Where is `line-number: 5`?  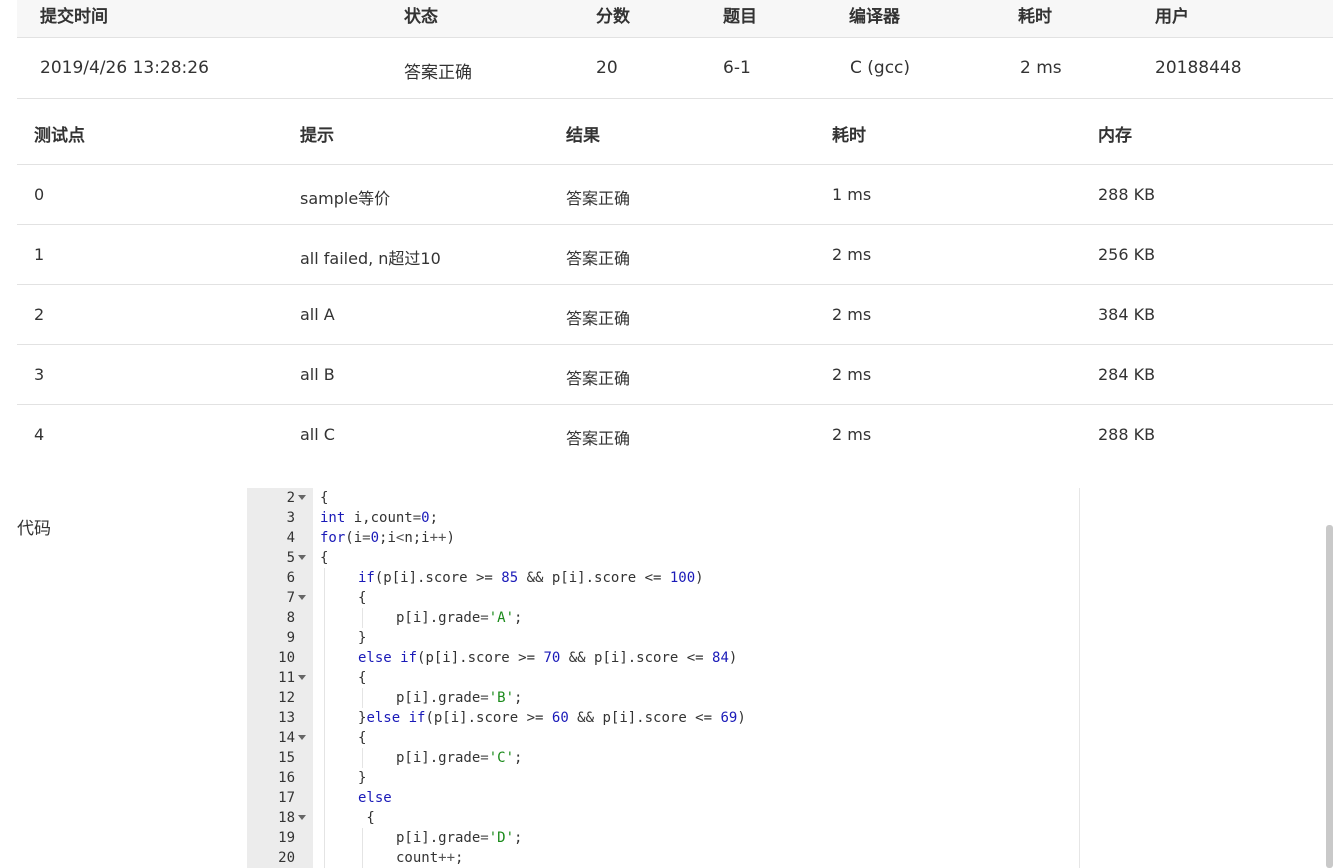 line-number: 5 is located at coordinates (290, 558).